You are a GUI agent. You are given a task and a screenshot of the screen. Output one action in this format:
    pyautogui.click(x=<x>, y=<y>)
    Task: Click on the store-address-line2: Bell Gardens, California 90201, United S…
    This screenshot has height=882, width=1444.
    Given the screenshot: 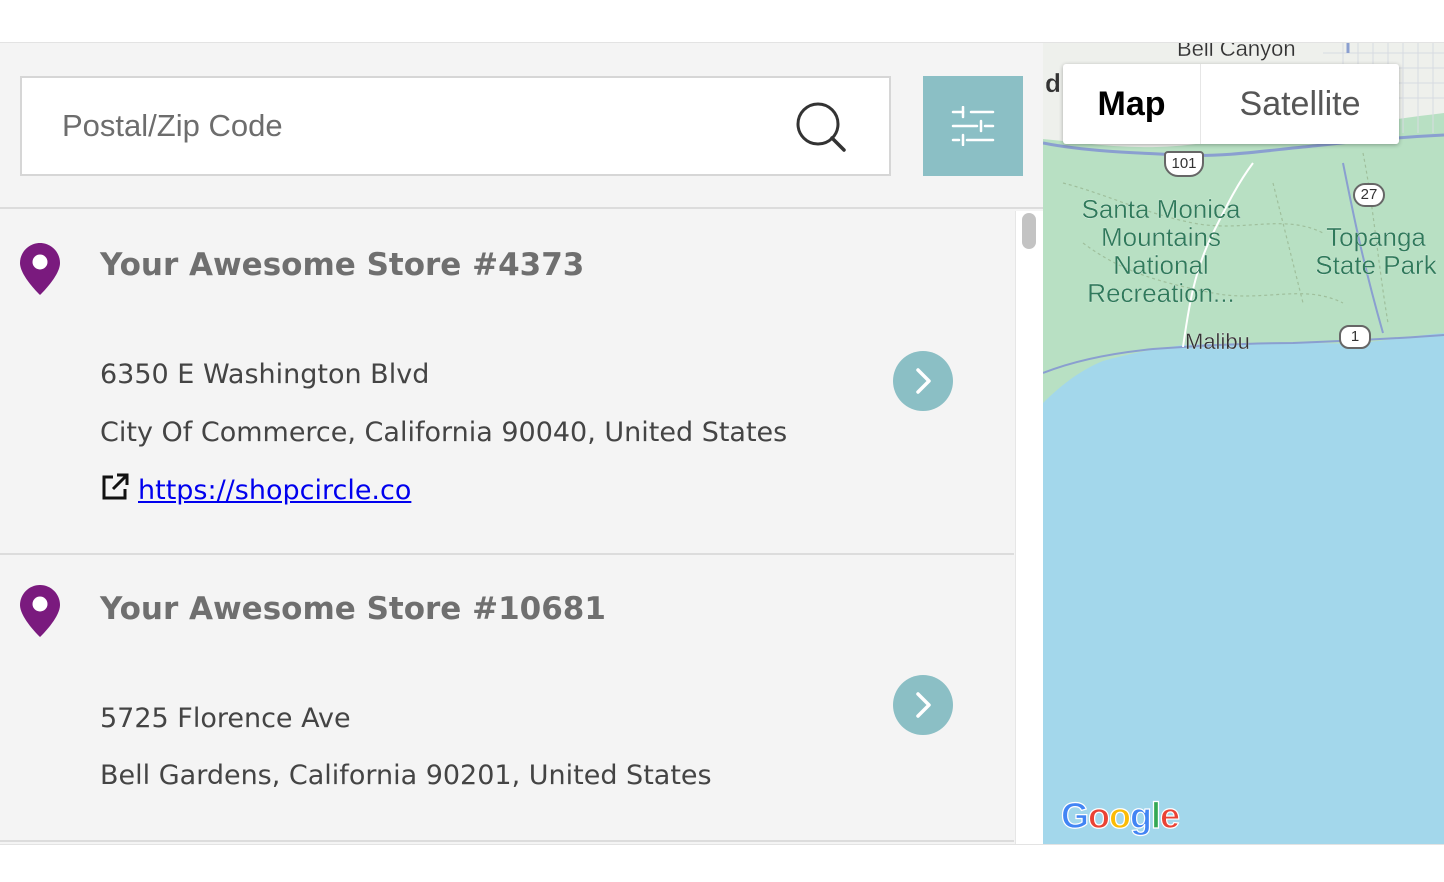 What is the action you would take?
    pyautogui.click(x=406, y=775)
    